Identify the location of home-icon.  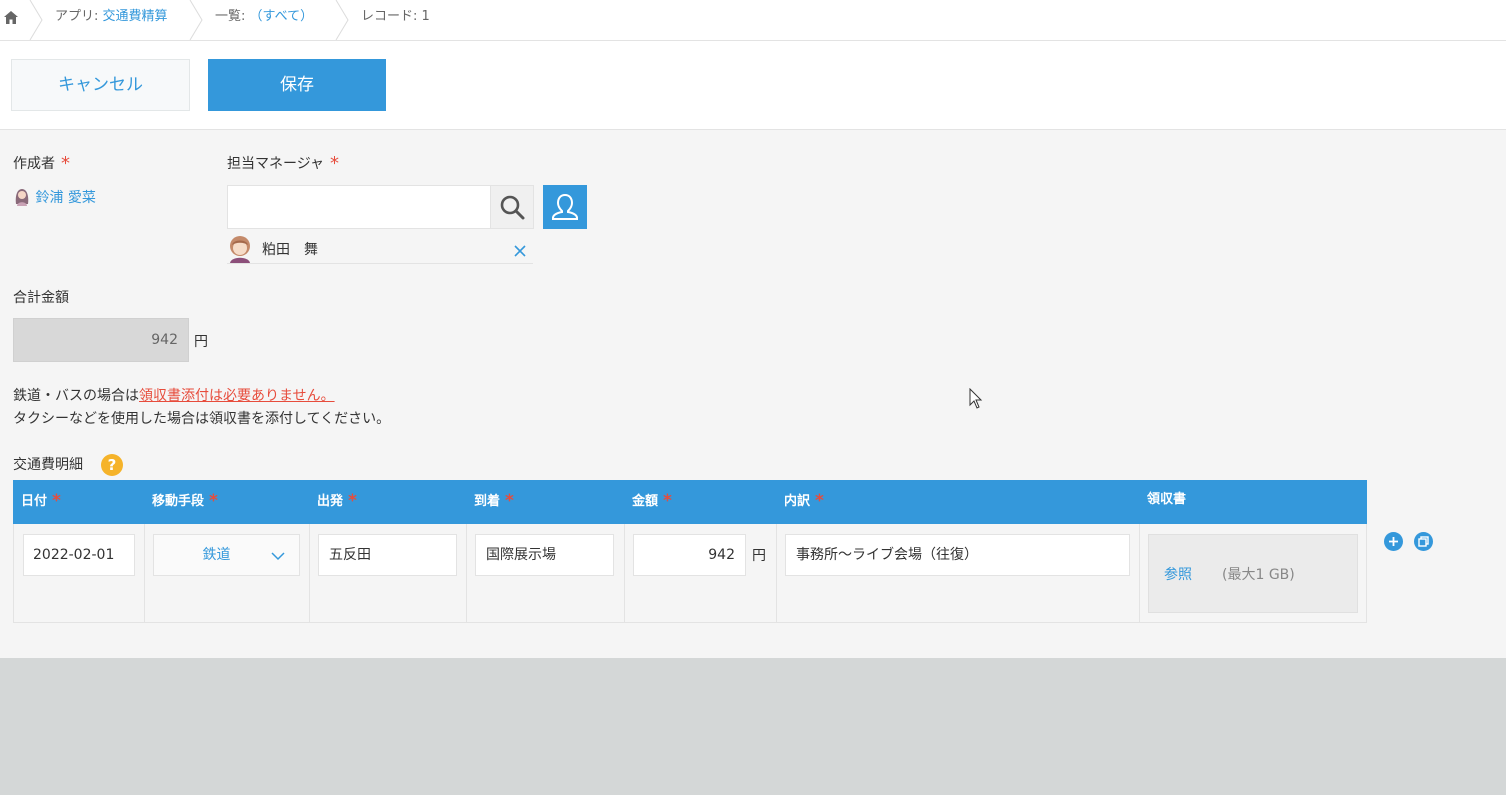
(11, 19).